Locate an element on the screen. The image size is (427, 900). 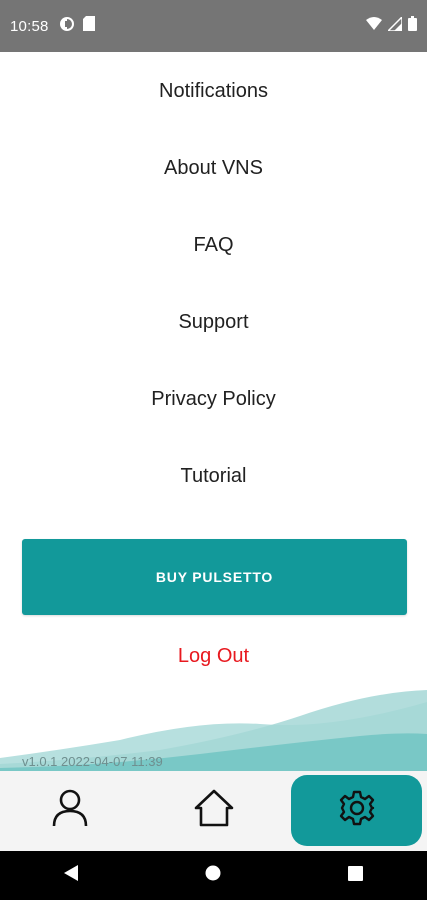
version-label: v1.0.1 2022-04-07 11:39 is located at coordinates (92, 761).